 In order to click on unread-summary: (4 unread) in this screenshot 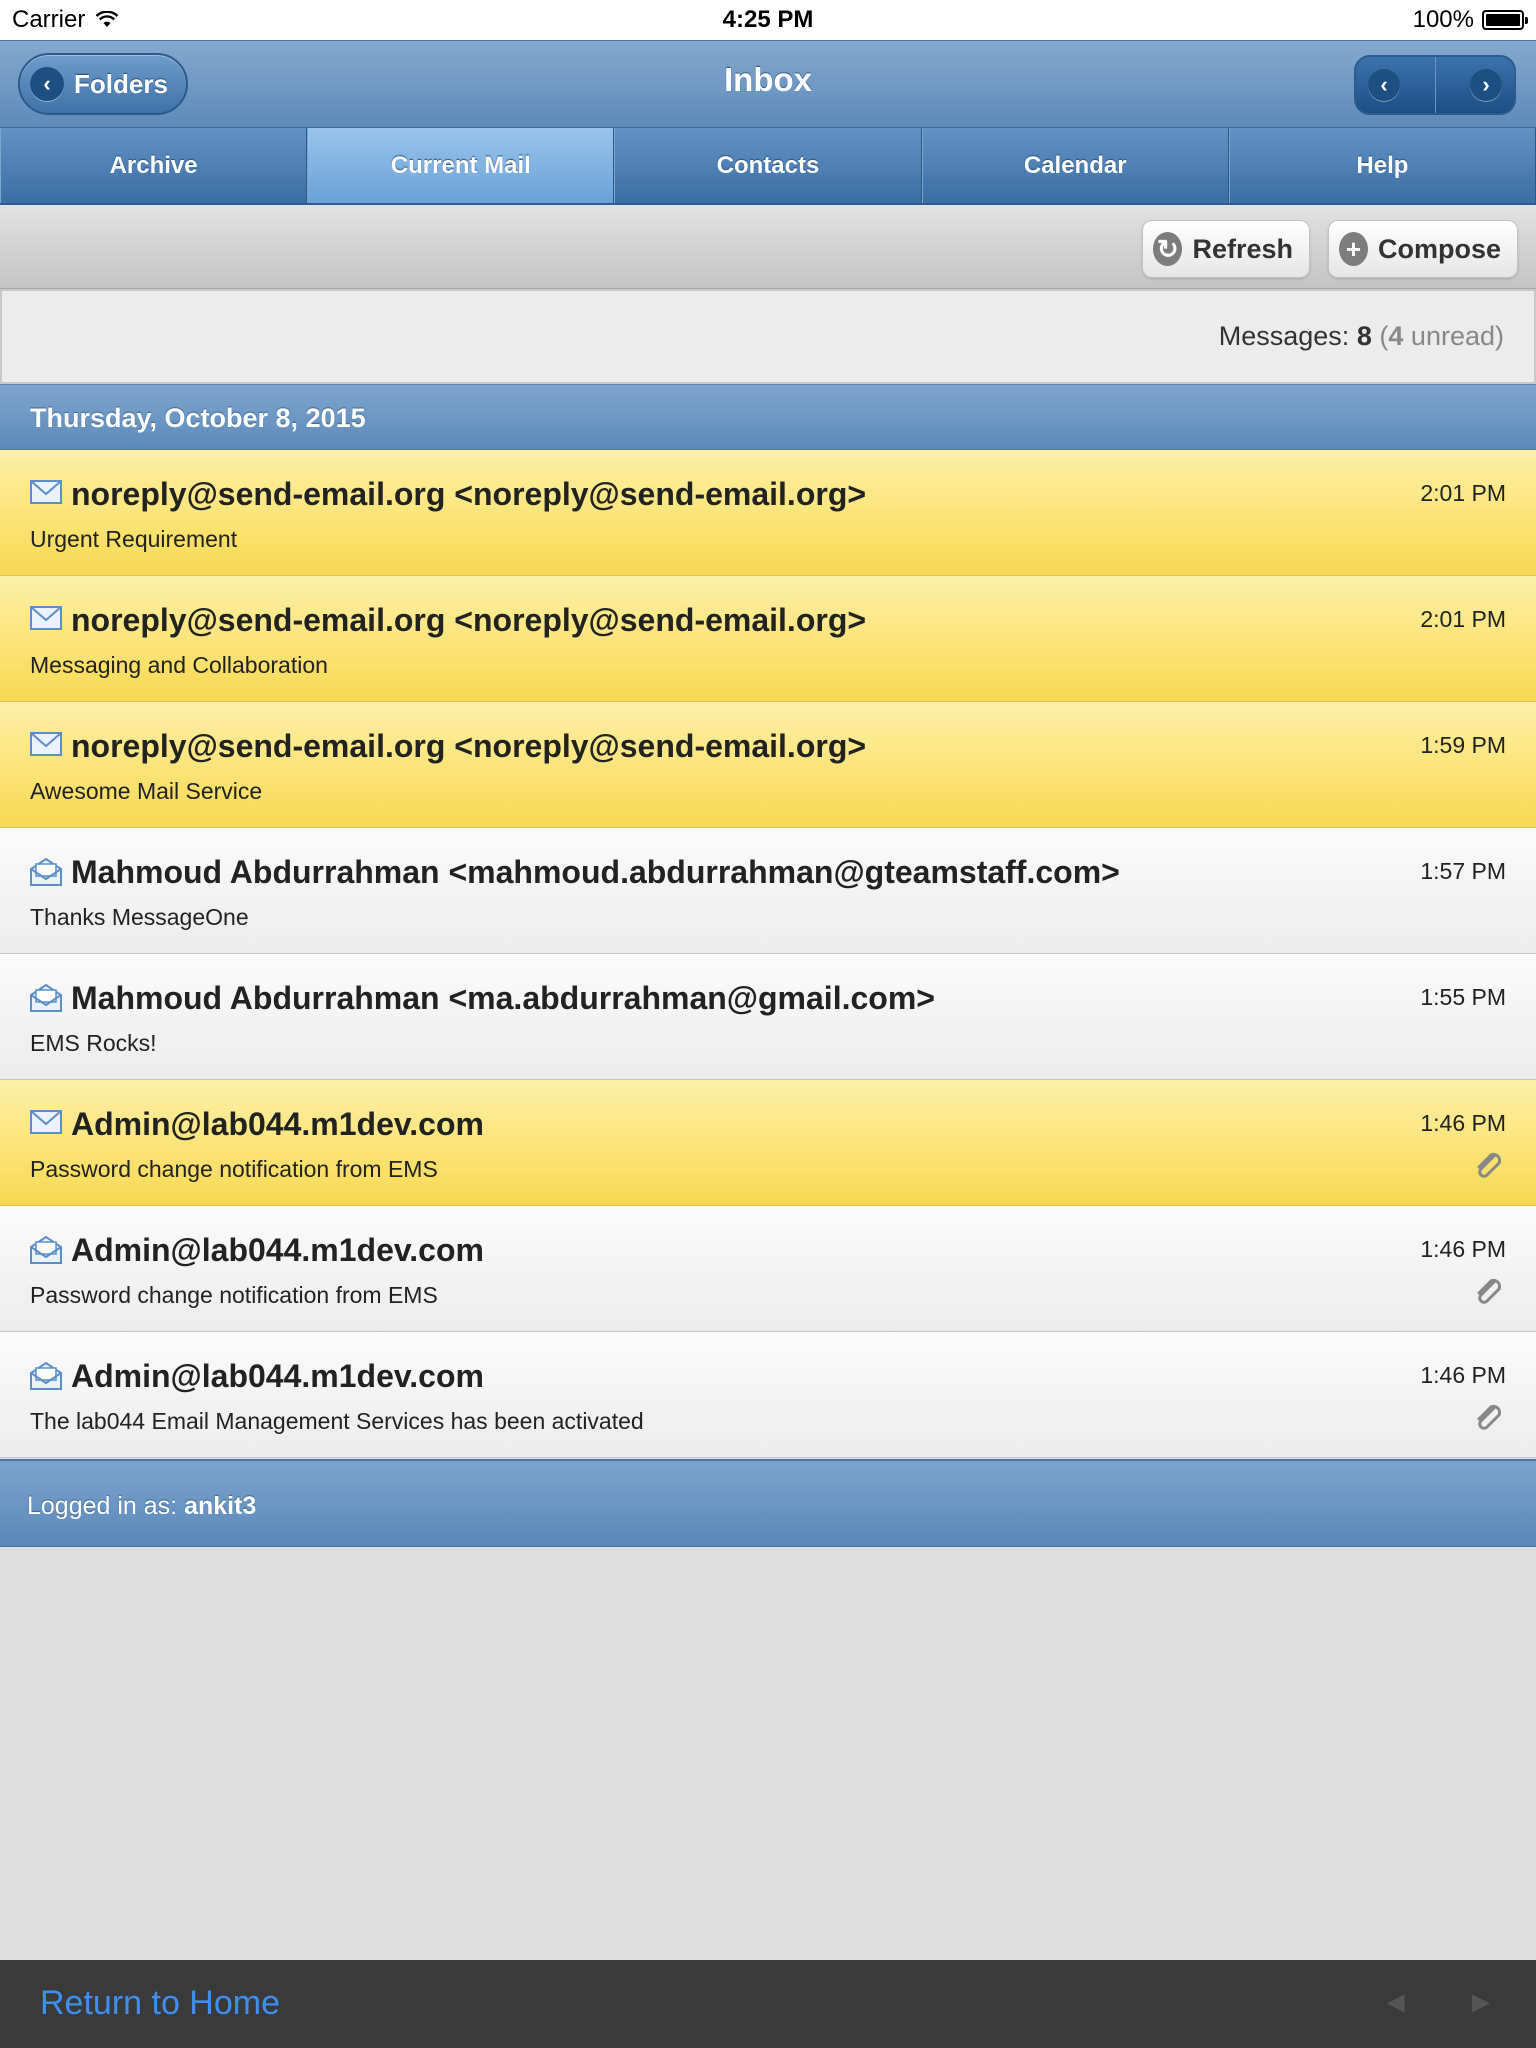, I will do `click(1441, 336)`.